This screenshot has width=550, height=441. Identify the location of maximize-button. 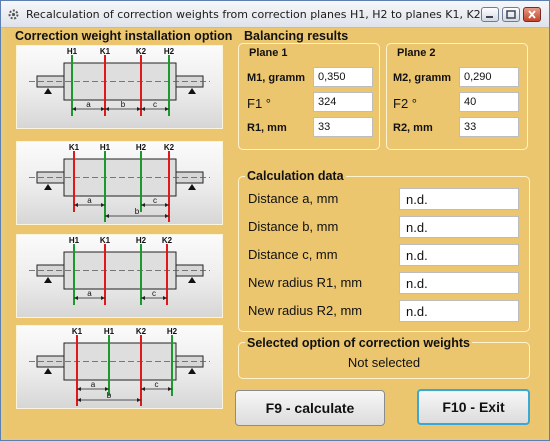
(511, 14).